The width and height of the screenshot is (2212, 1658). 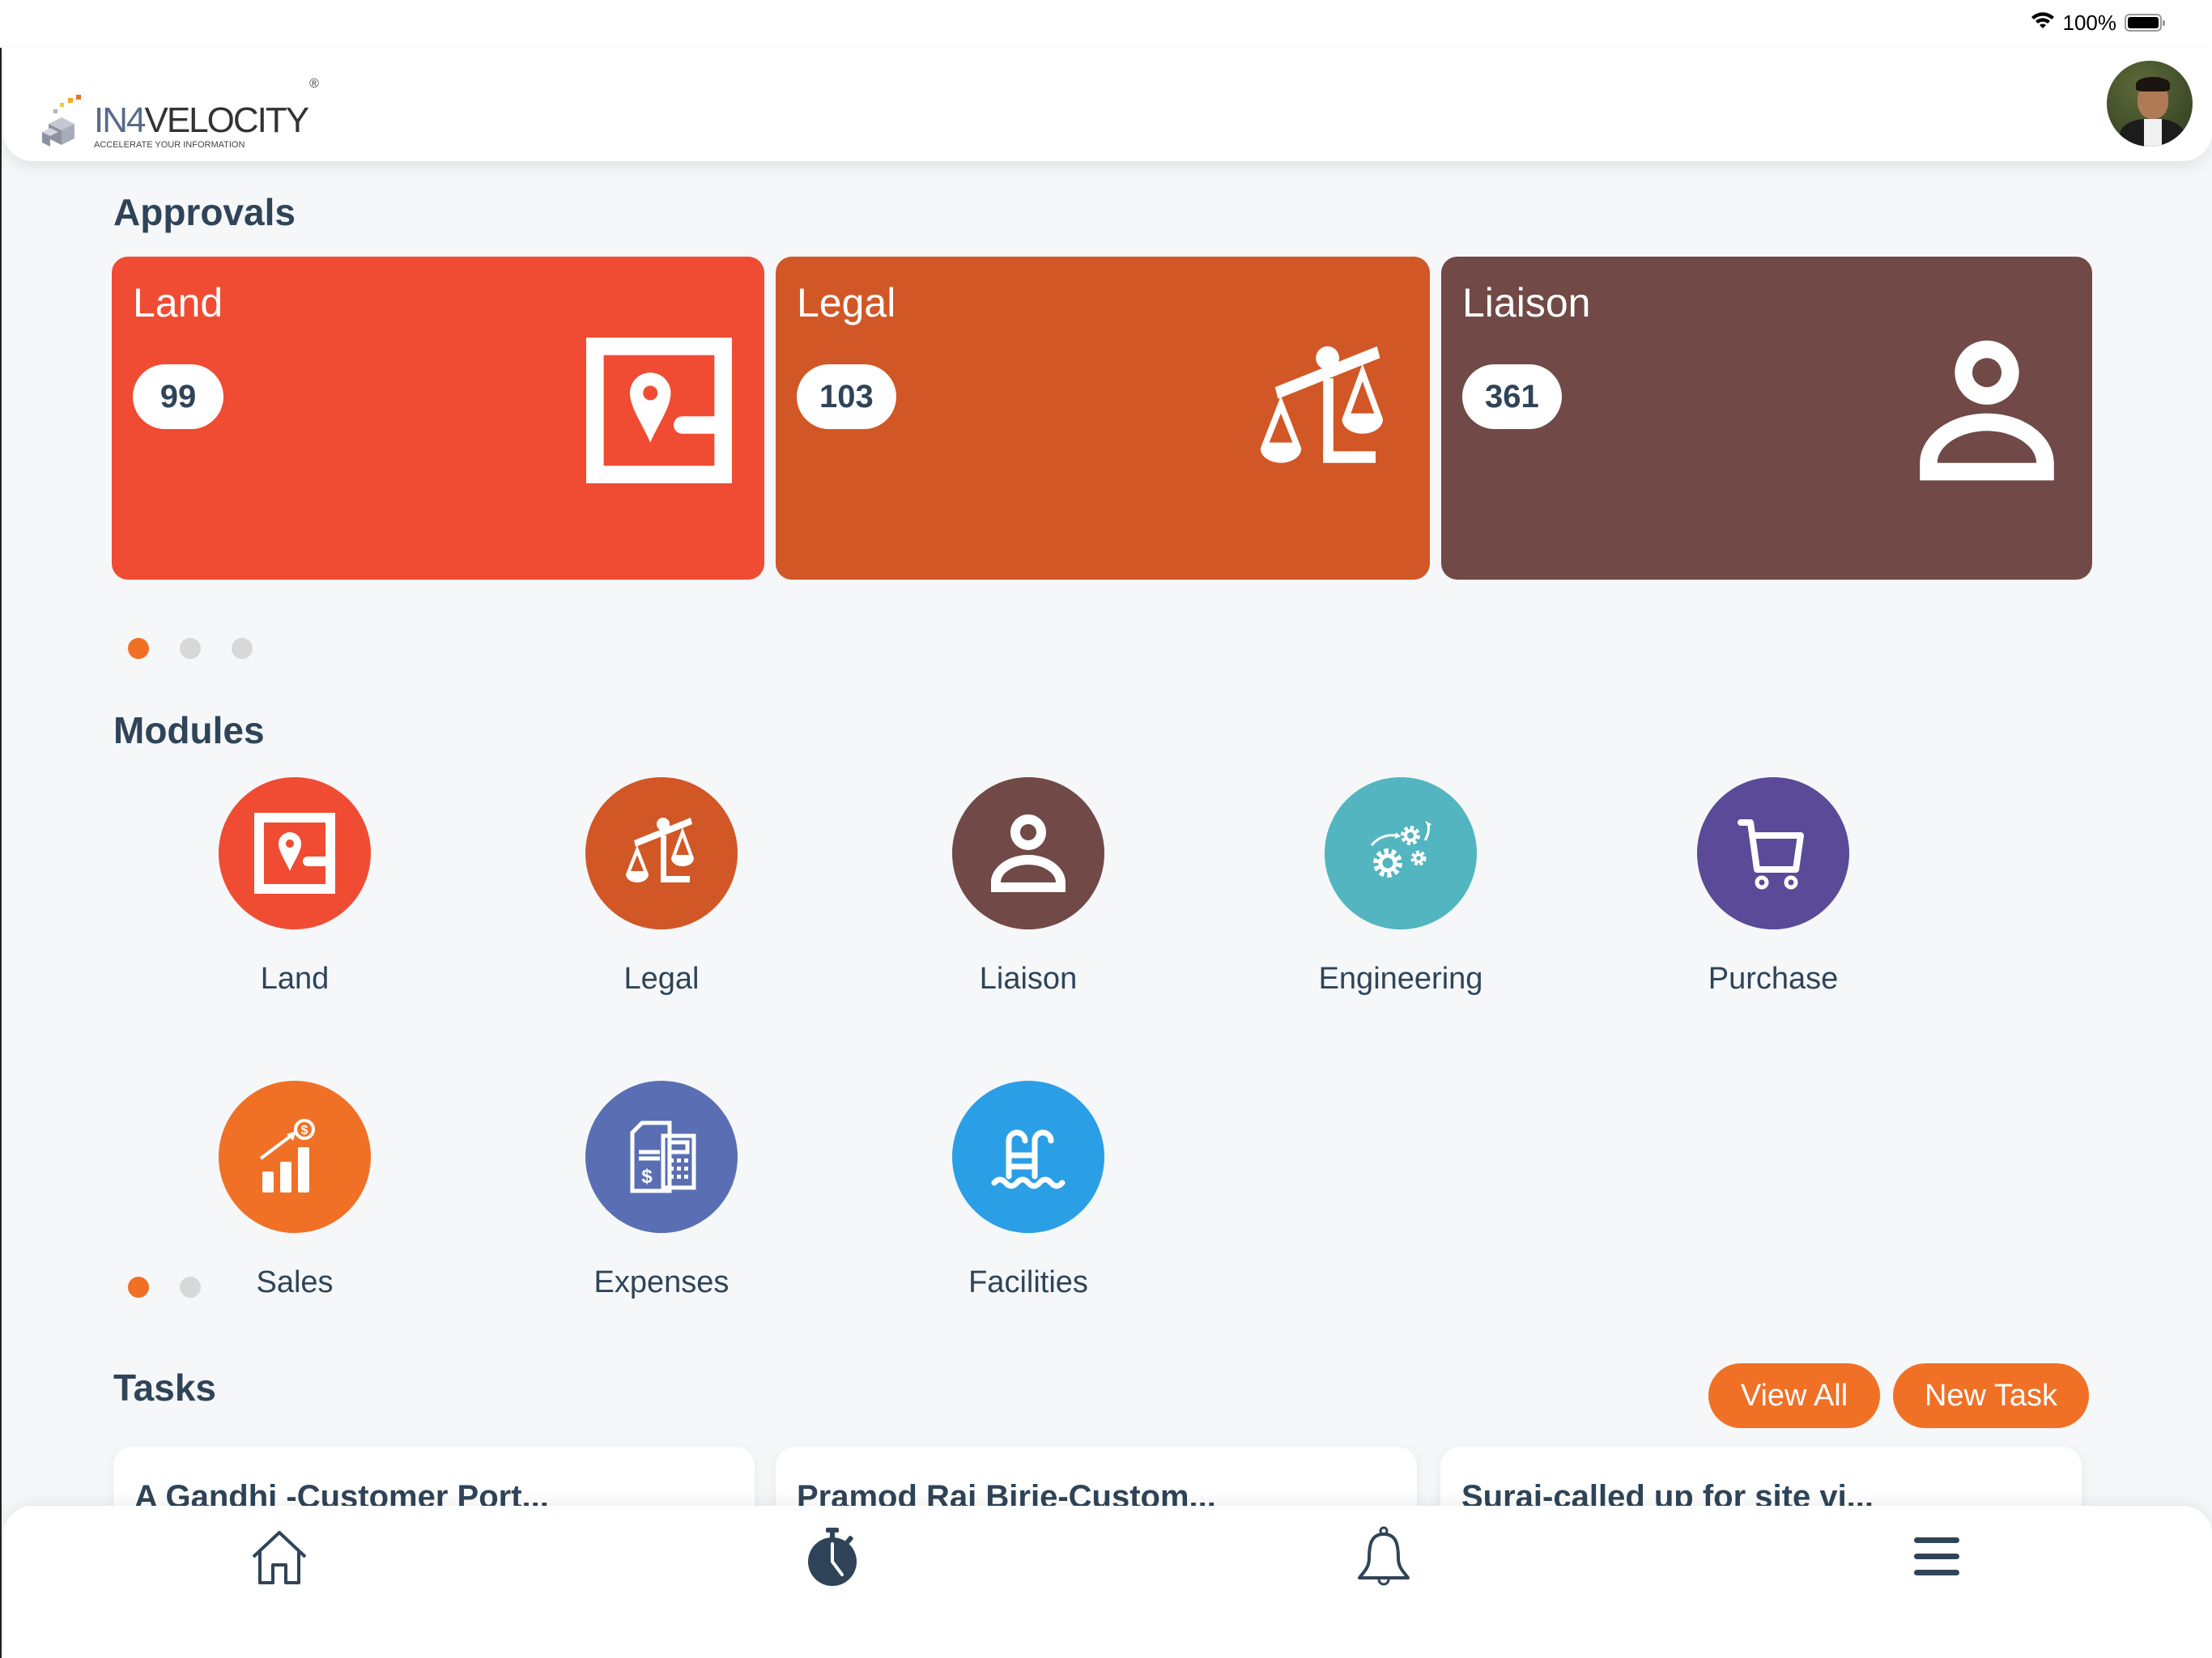 What do you see at coordinates (2150, 104) in the screenshot?
I see `user-avatar` at bounding box center [2150, 104].